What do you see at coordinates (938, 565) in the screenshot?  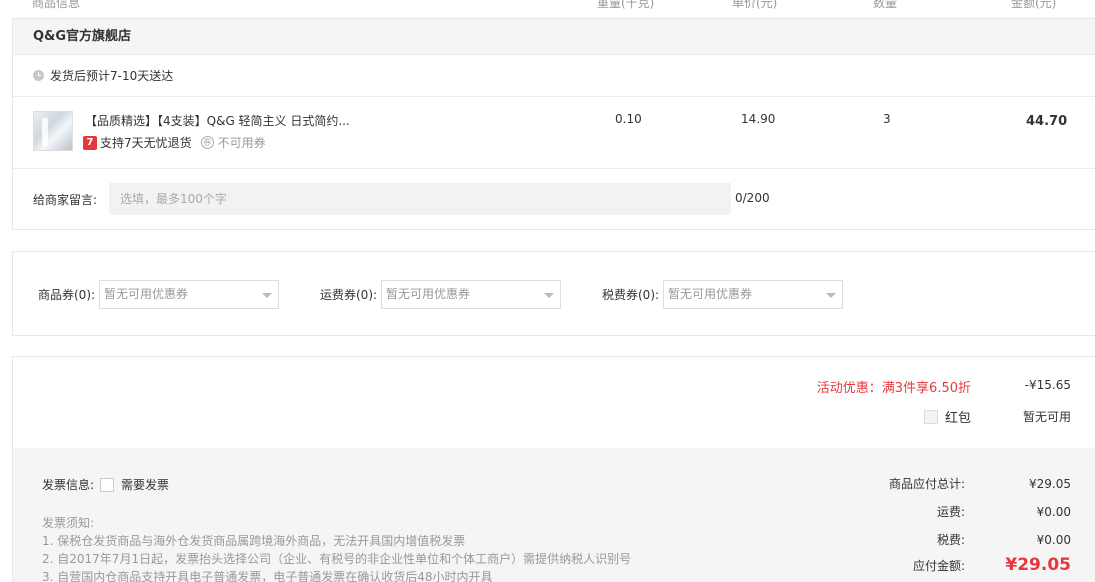 I see `grand-total-label: 应付金额:` at bounding box center [938, 565].